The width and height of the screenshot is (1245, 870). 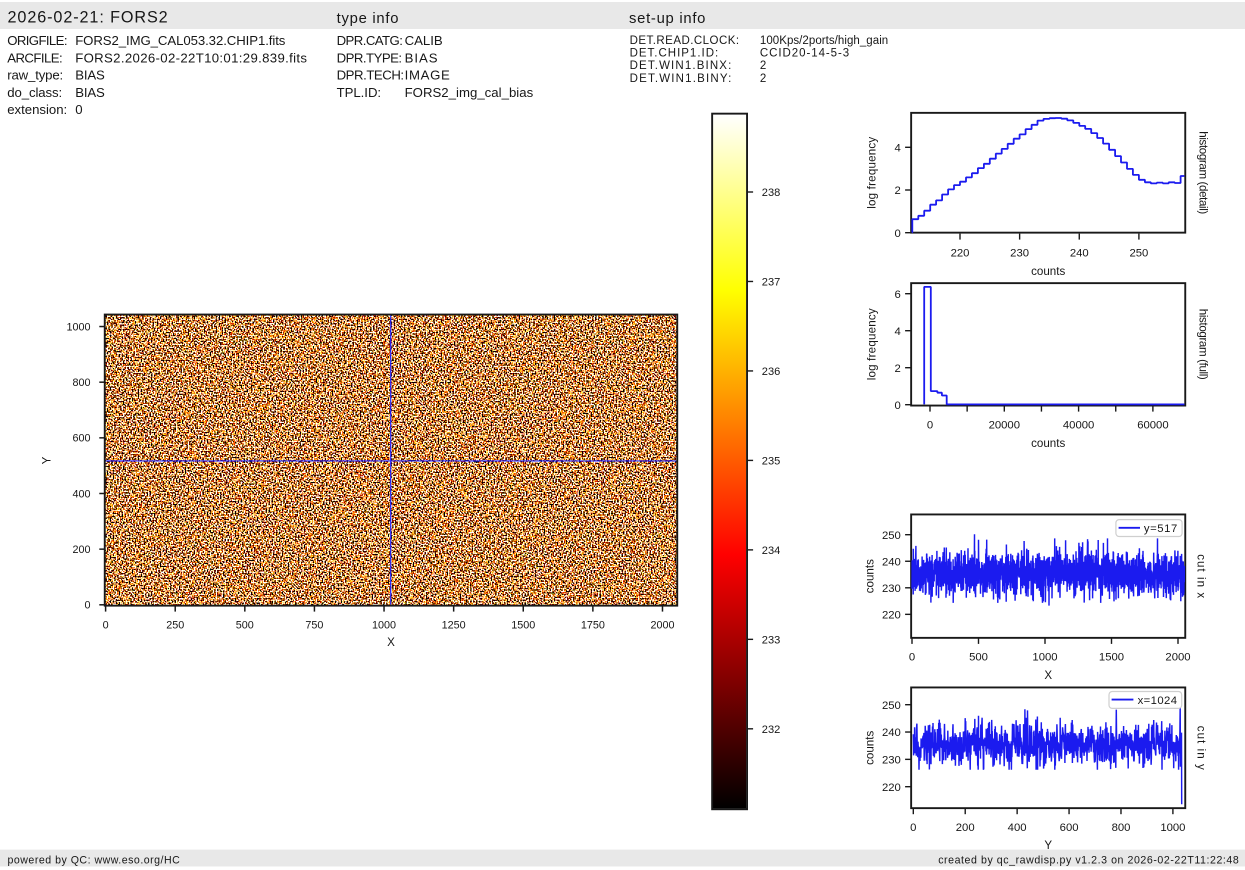 What do you see at coordinates (771, 551) in the screenshot?
I see `svg-text: 234` at bounding box center [771, 551].